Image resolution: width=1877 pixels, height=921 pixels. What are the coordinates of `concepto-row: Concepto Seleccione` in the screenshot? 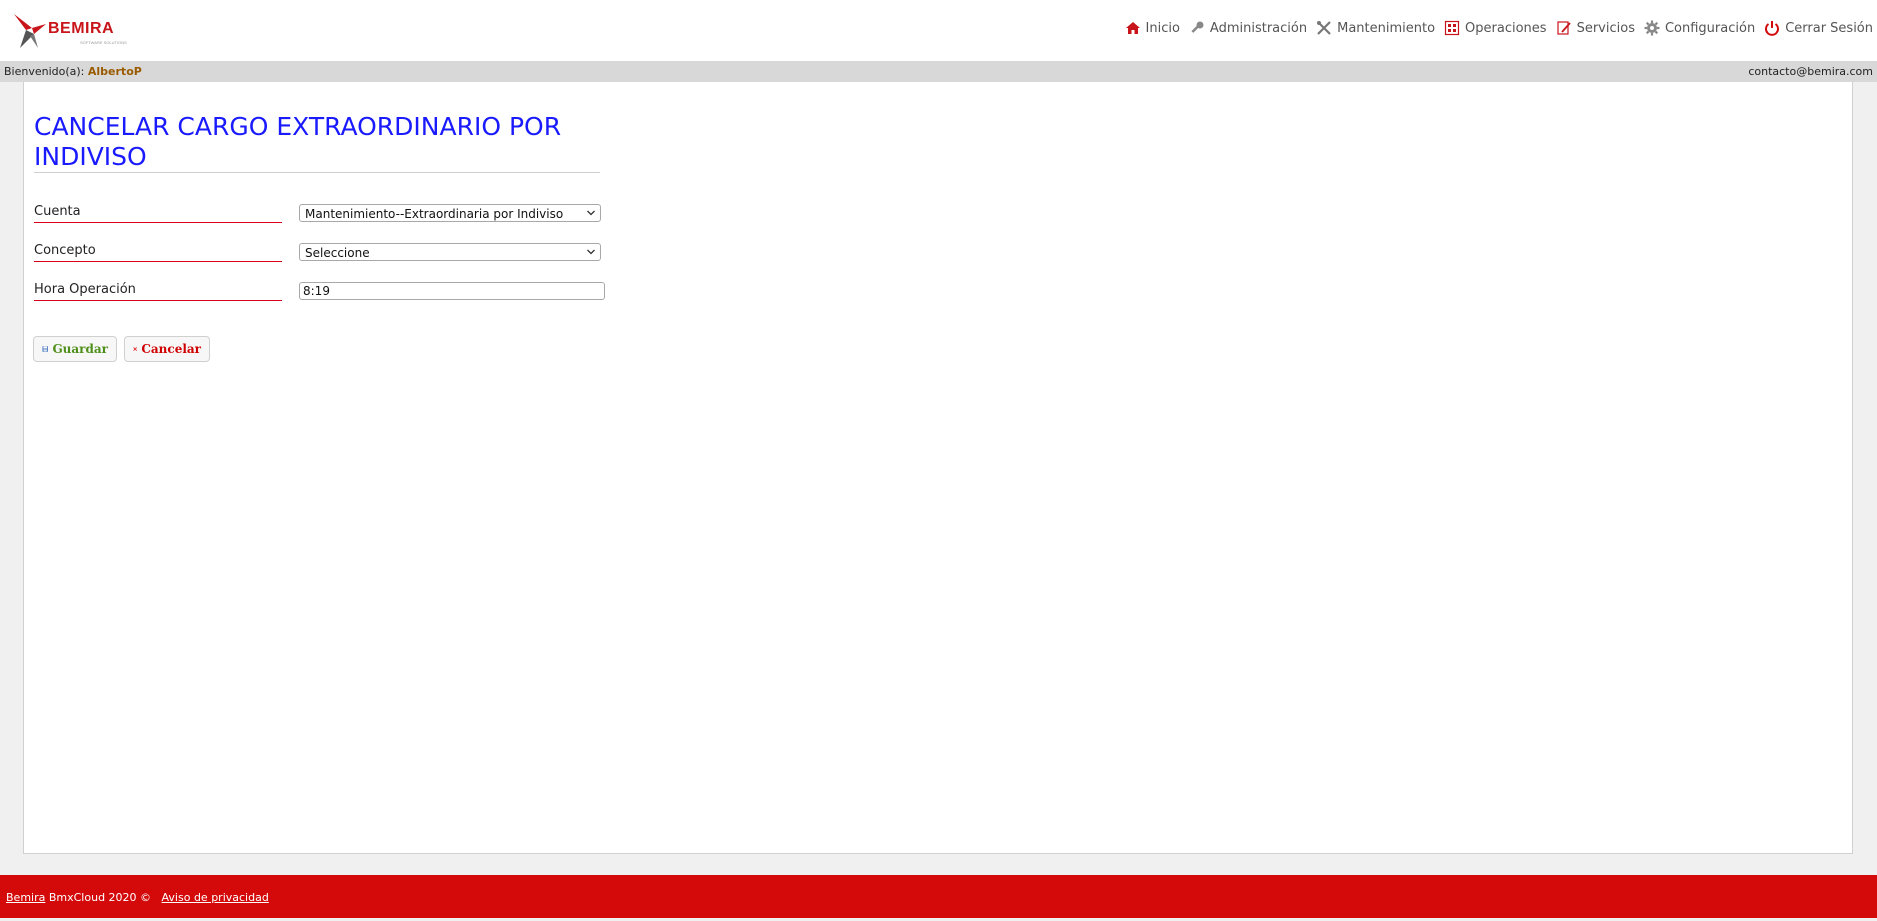 It's located at (319, 251).